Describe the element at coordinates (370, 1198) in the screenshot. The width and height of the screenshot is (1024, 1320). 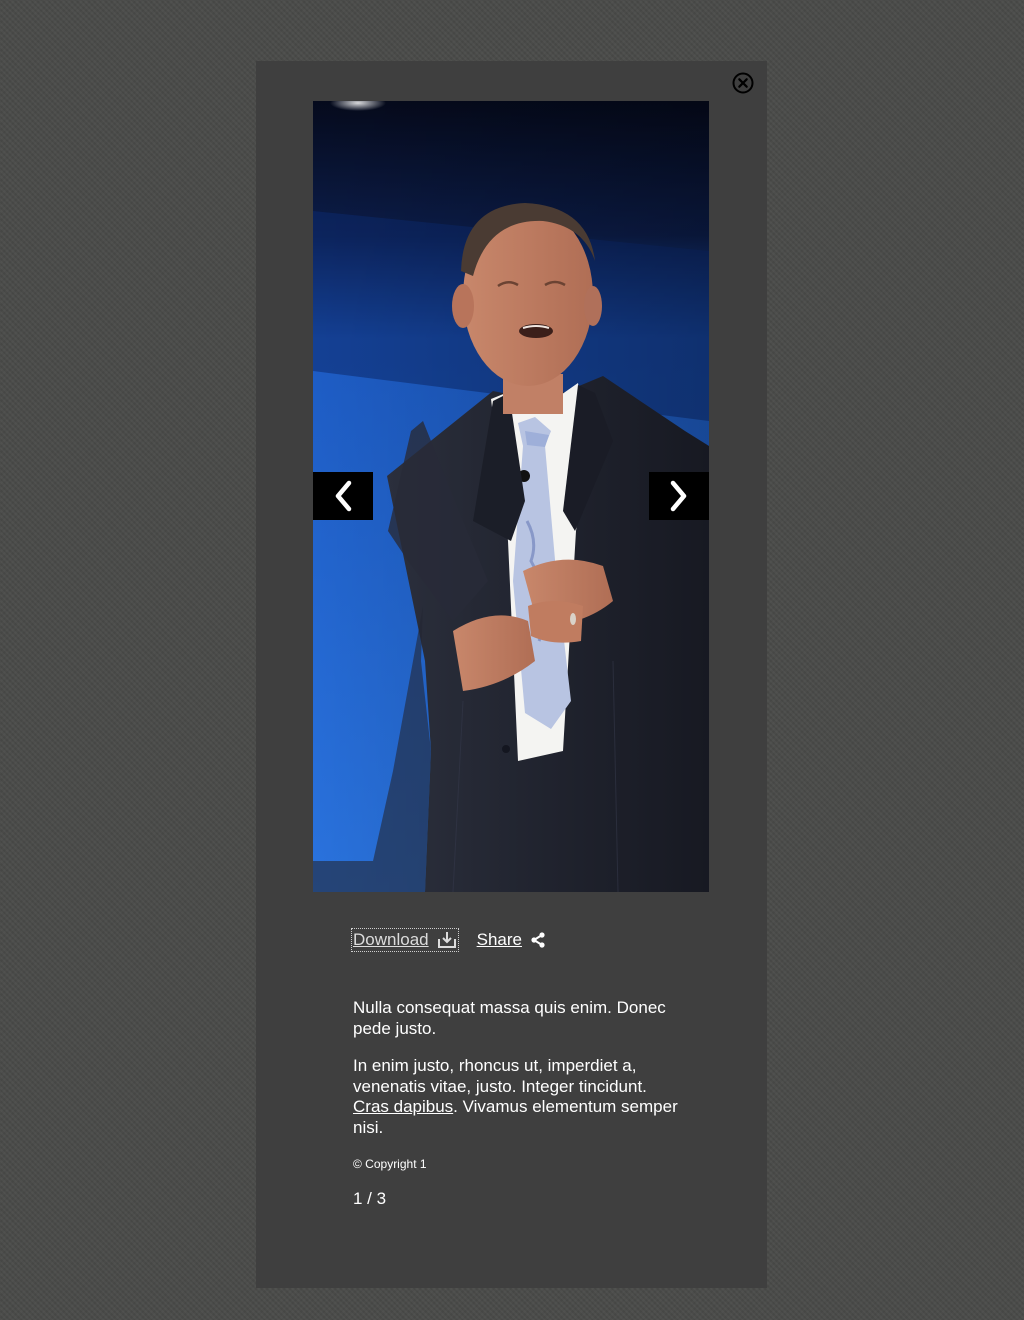
I see `image-counter: 1 / 3` at that location.